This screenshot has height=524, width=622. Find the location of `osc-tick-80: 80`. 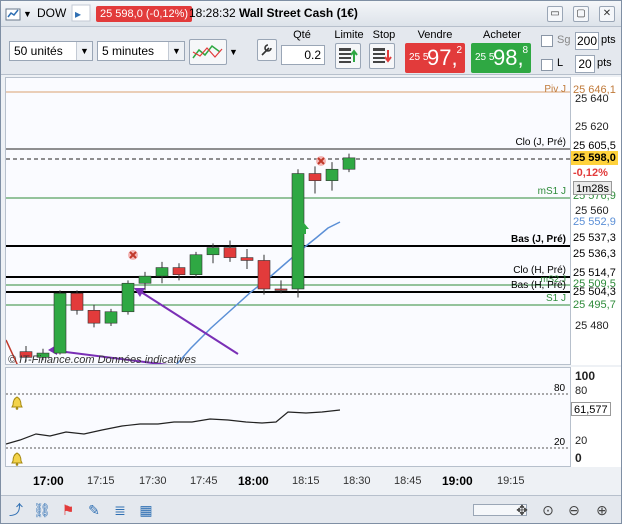

osc-tick-80: 80 is located at coordinates (581, 391).